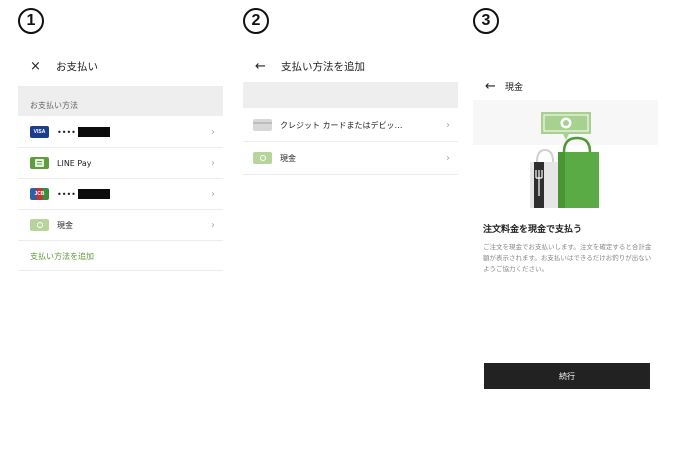 The height and width of the screenshot is (450, 675). What do you see at coordinates (533, 230) in the screenshot?
I see `cash-payment-heading: 注文料金を現金で支払う` at bounding box center [533, 230].